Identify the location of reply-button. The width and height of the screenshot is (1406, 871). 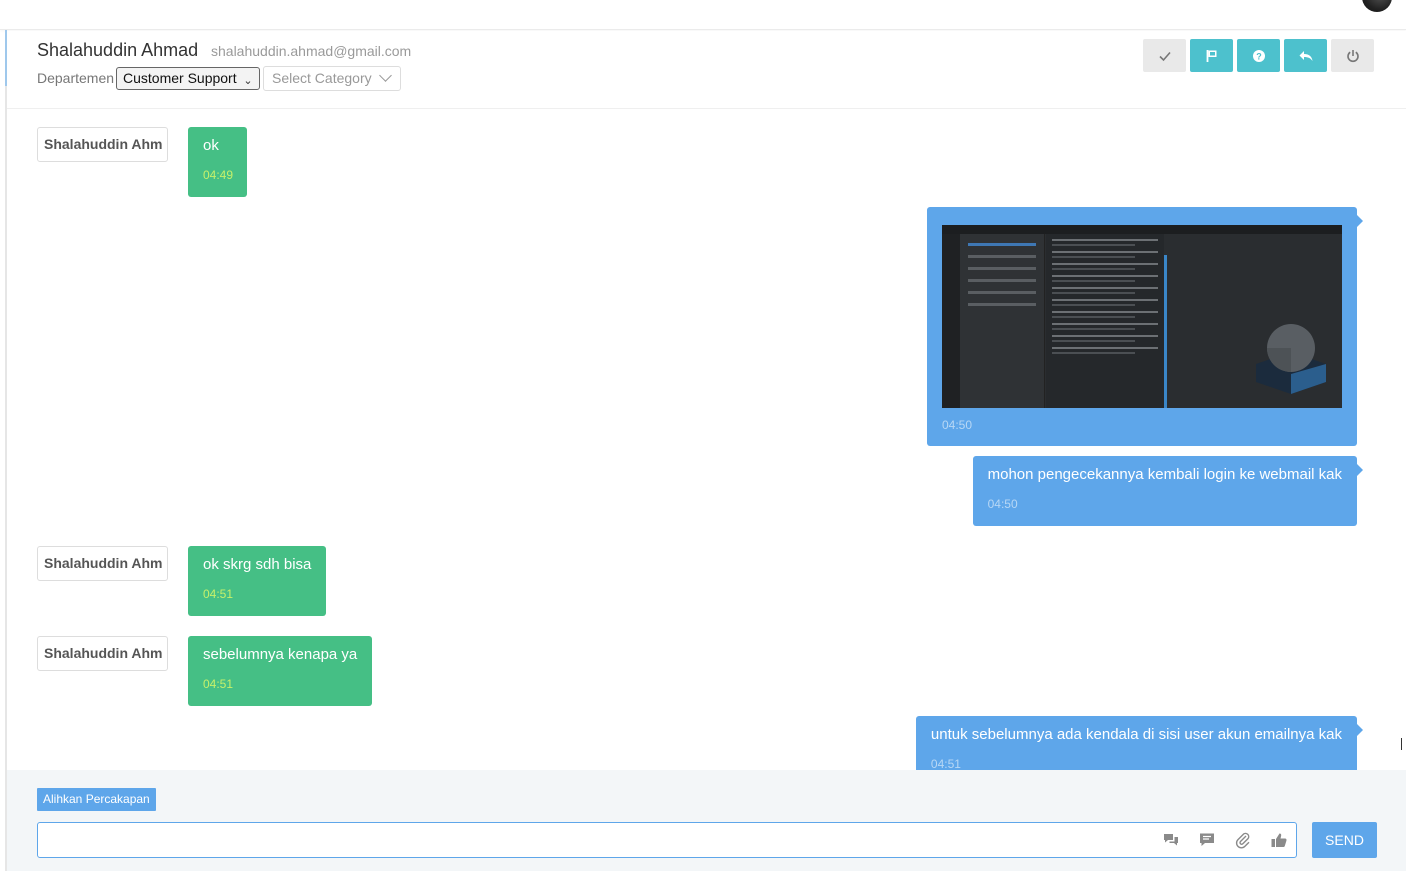
(1305, 55).